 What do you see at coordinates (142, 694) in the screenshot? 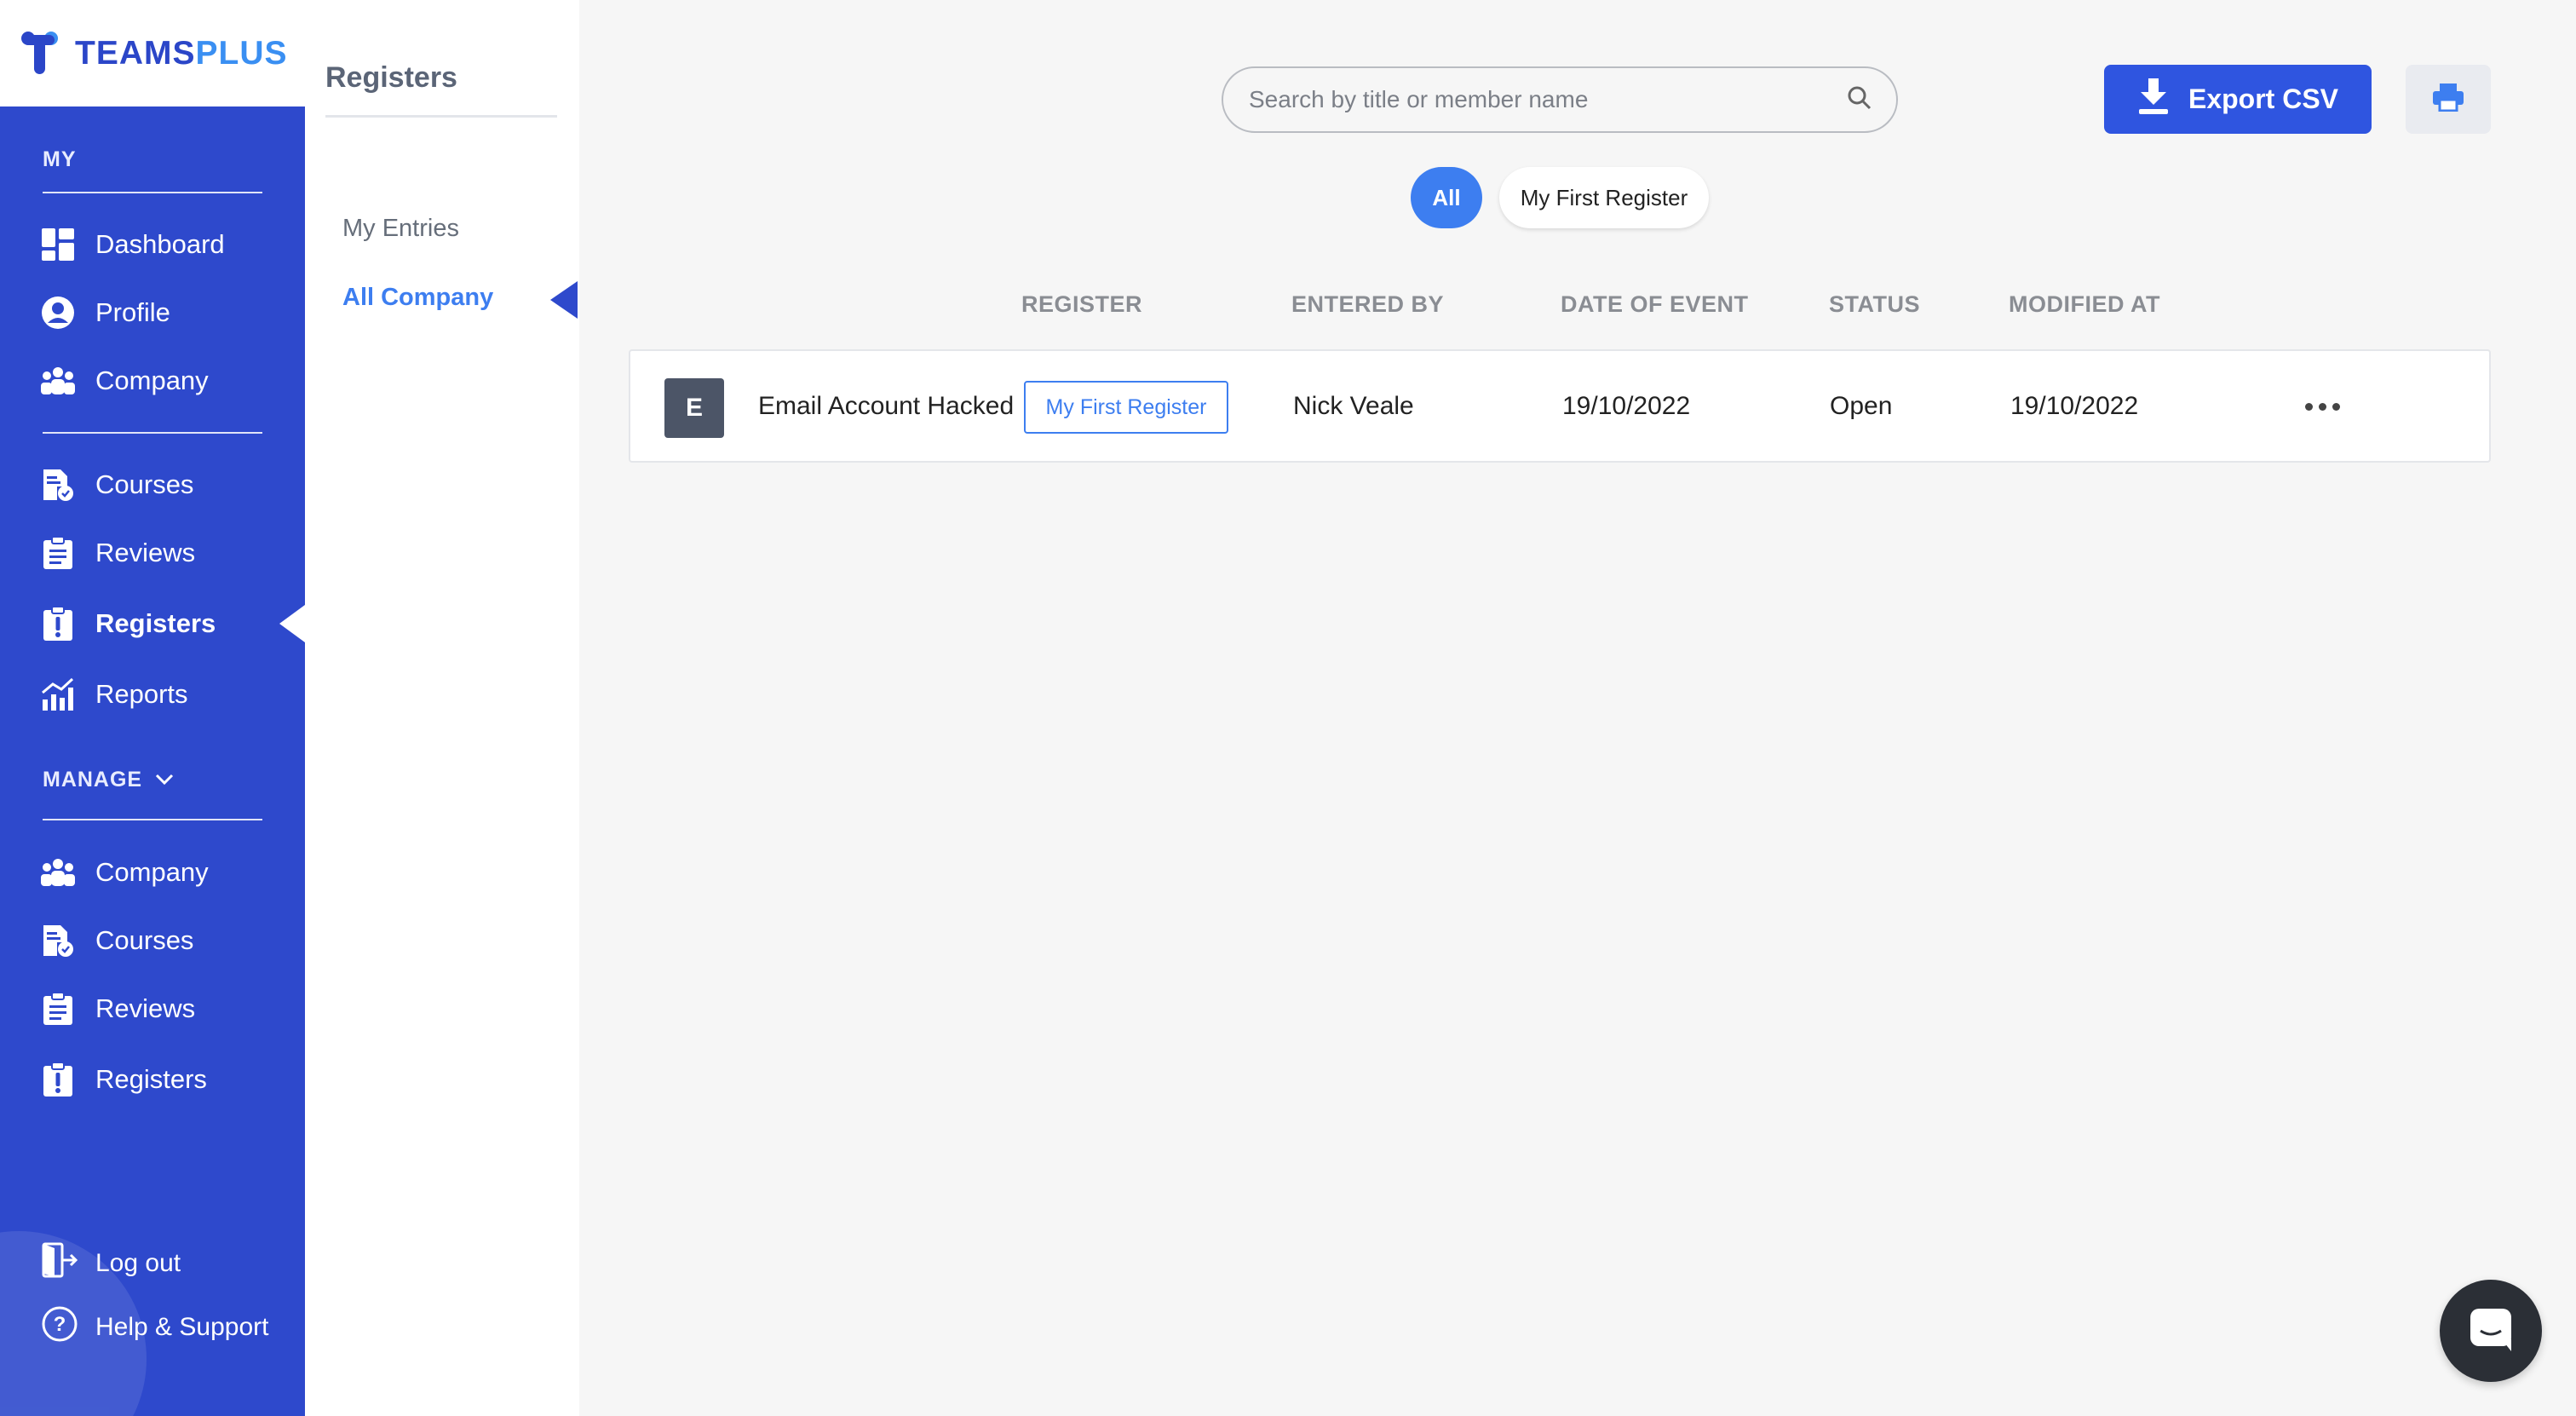
I see `sidebar-item-label: Reports` at bounding box center [142, 694].